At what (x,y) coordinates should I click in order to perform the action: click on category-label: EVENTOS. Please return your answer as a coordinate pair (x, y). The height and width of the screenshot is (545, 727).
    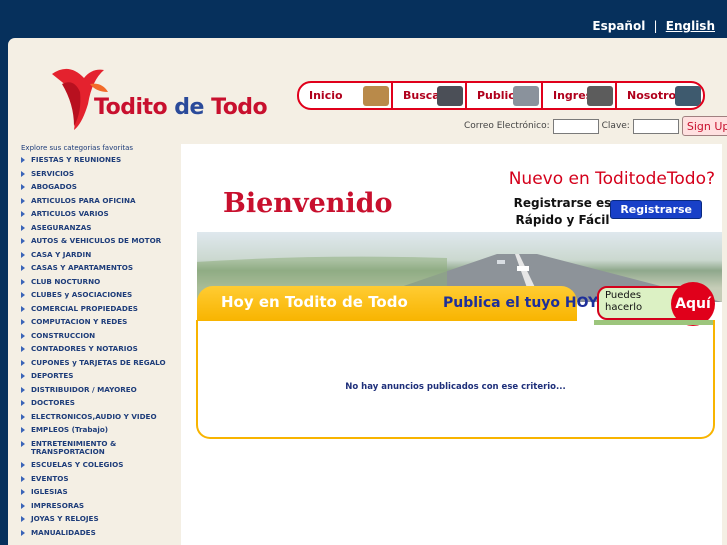
    Looking at the image, I should click on (50, 478).